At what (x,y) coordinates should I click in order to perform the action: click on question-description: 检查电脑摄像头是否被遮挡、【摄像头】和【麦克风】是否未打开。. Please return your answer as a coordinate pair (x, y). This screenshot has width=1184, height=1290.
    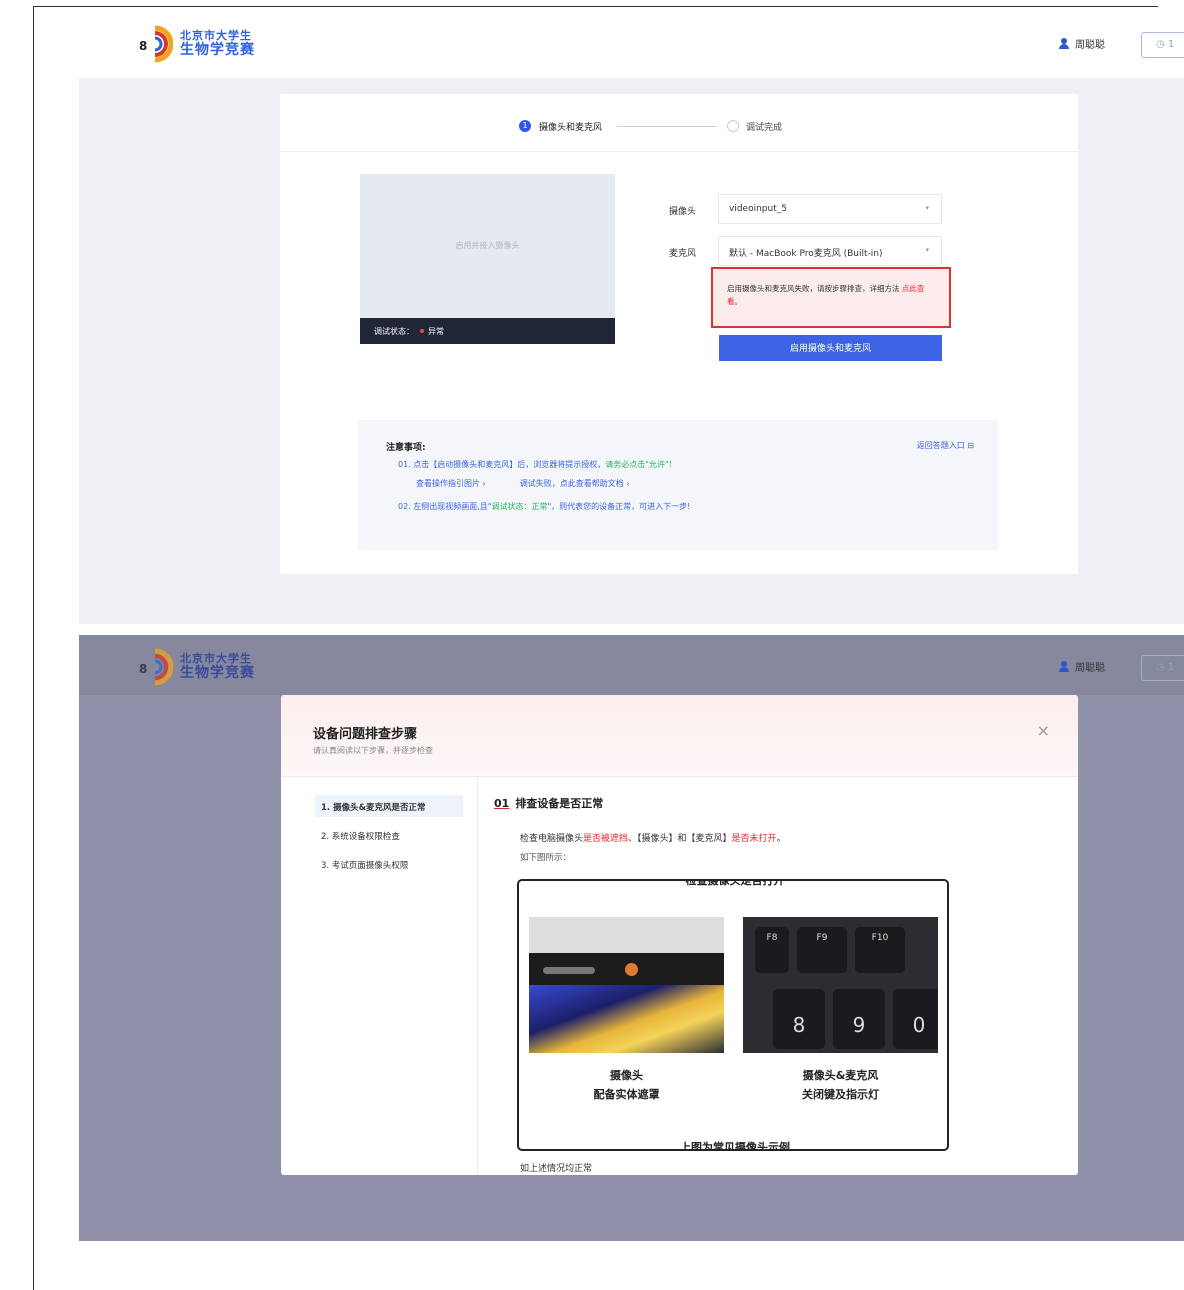
    Looking at the image, I should click on (653, 837).